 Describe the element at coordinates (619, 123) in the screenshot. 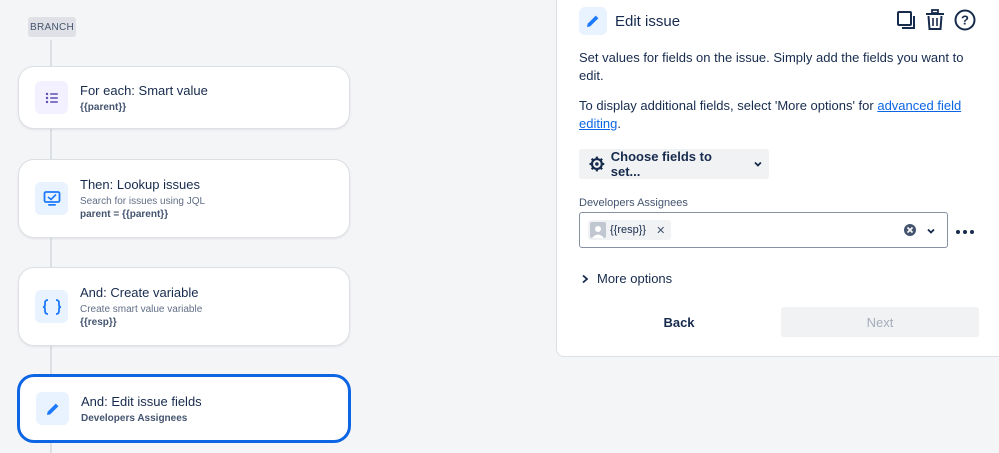

I see `description-suffix: .` at that location.